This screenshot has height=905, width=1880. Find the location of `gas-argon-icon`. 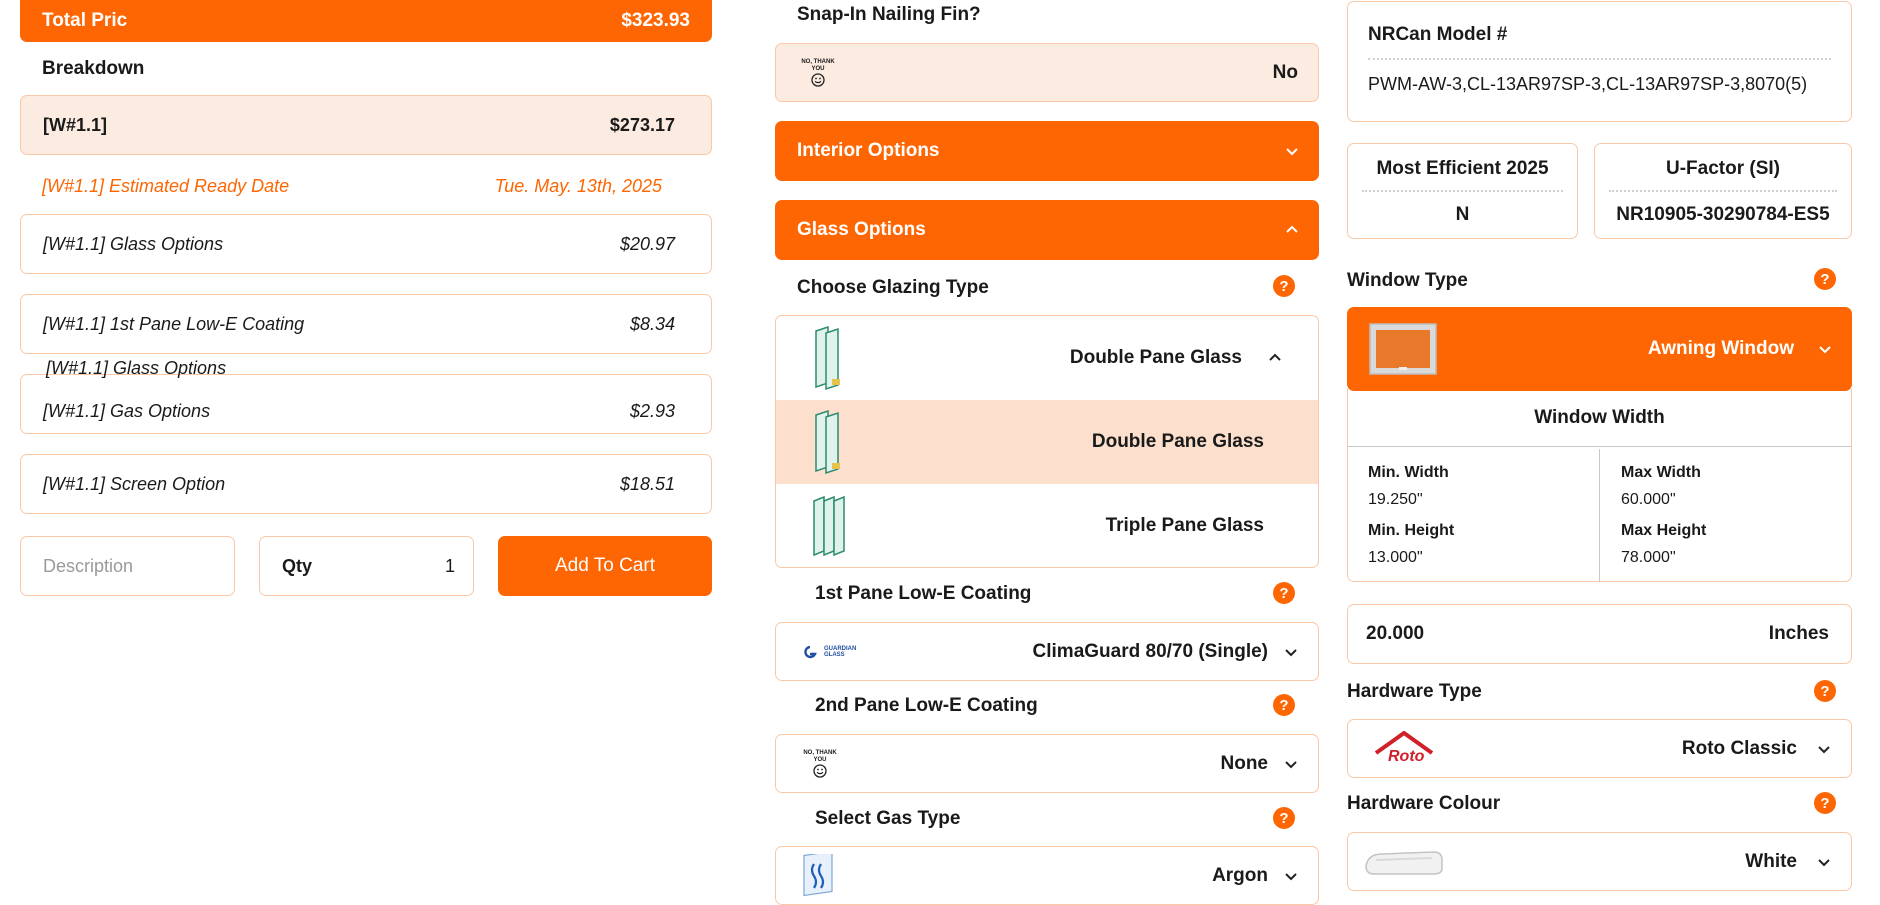

gas-argon-icon is located at coordinates (818, 874).